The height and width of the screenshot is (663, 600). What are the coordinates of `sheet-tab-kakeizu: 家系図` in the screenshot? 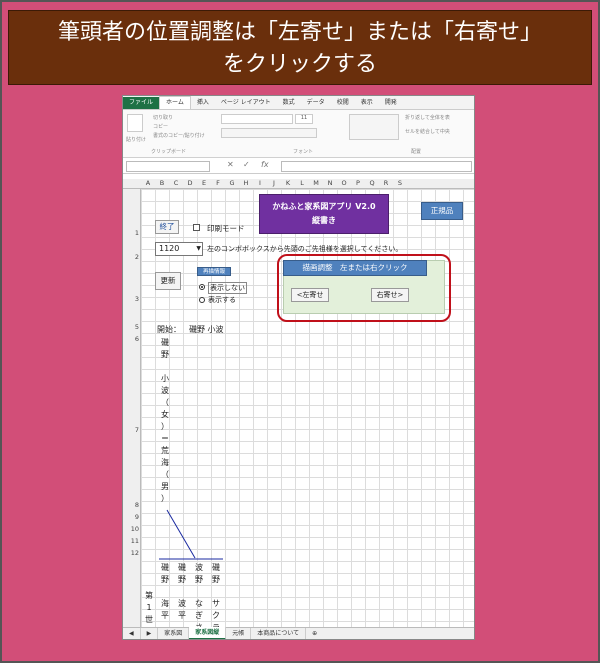 It's located at (174, 633).